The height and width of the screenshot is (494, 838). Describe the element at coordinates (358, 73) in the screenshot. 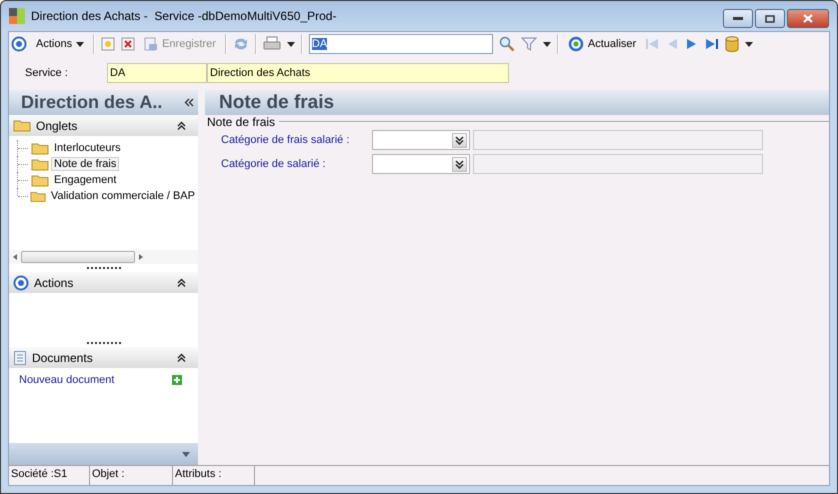

I see `service-name-field: Direction des Achats` at that location.